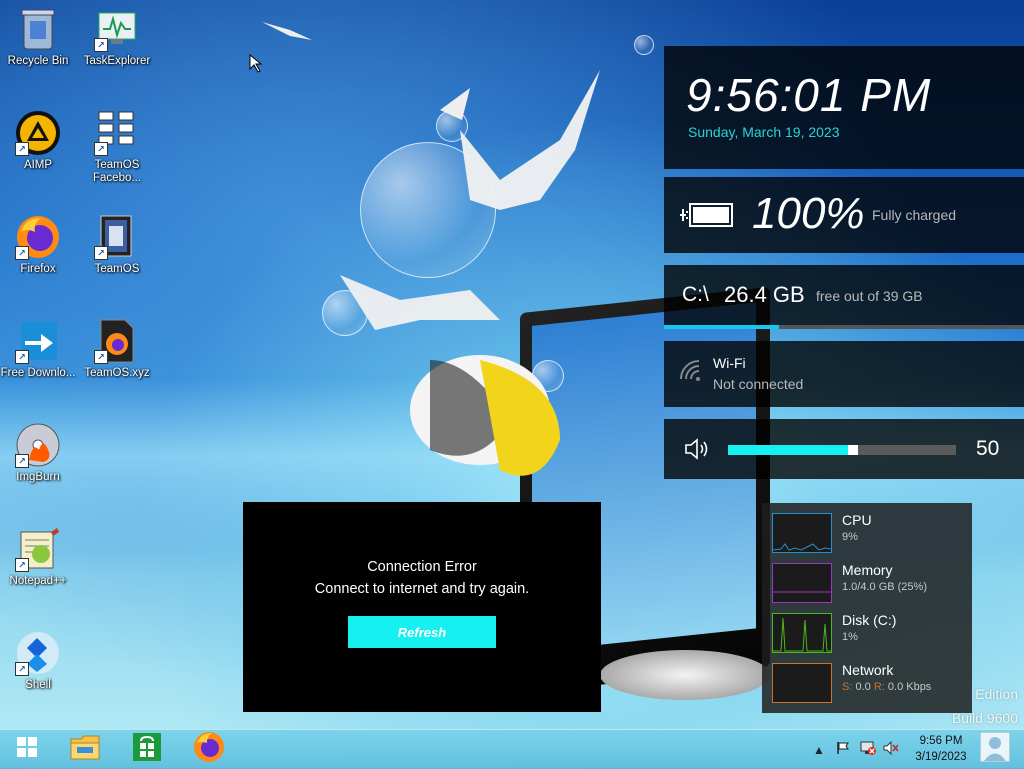 Image resolution: width=1024 pixels, height=769 pixels. I want to click on start-icon, so click(27, 749).